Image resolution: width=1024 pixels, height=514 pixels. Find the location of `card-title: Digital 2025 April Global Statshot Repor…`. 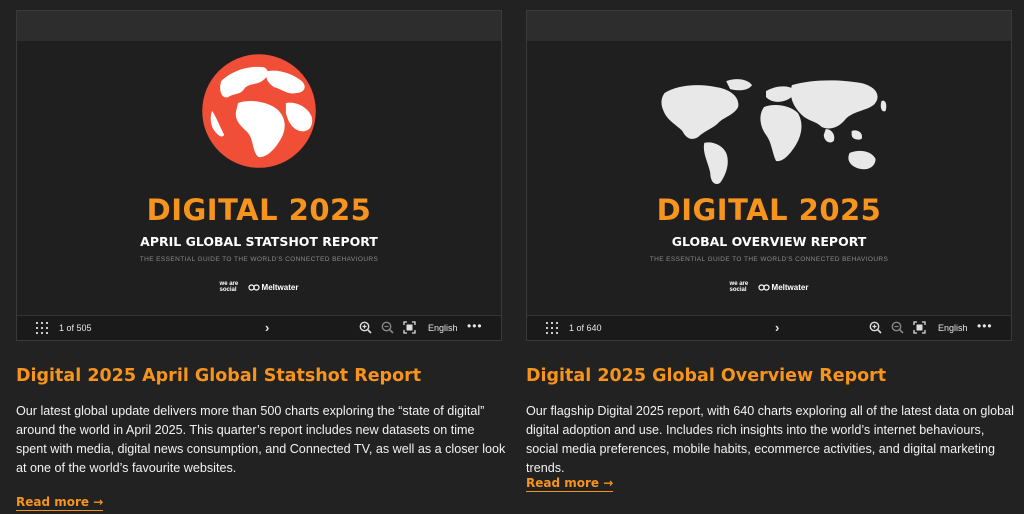

card-title: Digital 2025 April Global Statshot Repor… is located at coordinates (218, 376).